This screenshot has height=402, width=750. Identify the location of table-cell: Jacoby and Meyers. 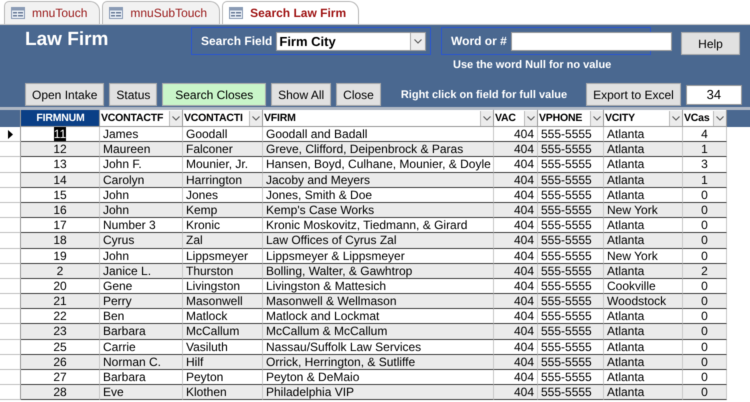
(378, 180).